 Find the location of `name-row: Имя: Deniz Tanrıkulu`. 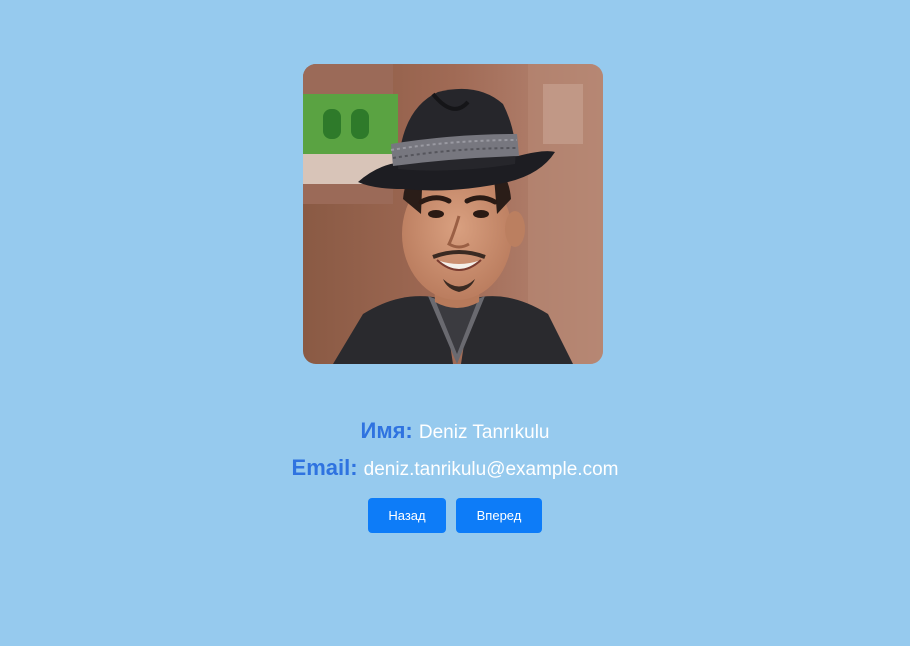

name-row: Имя: Deniz Tanrıkulu is located at coordinates (455, 431).